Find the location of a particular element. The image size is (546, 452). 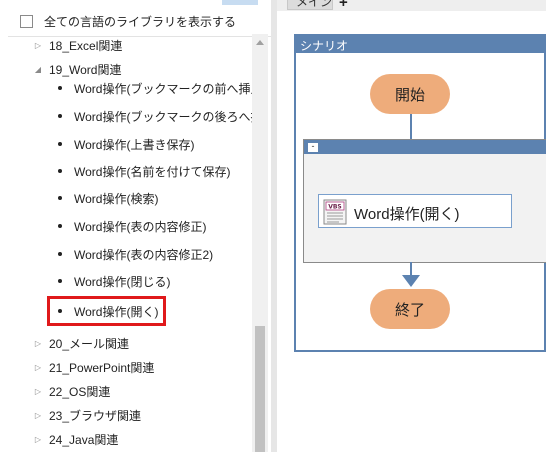

tree-item-label: Word操作(閉じる) is located at coordinates (122, 281).